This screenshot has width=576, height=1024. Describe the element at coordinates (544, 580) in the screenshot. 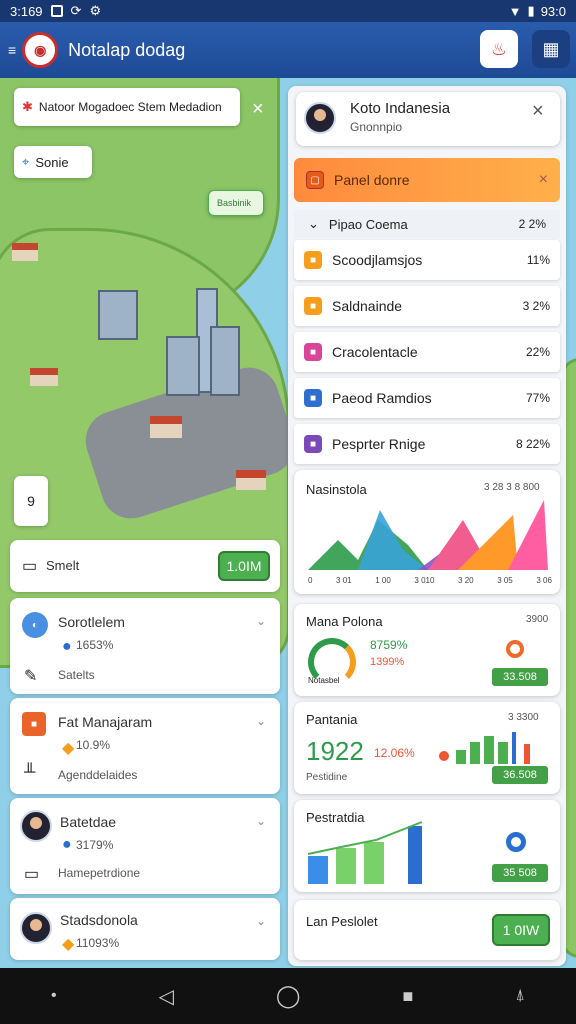

I see `axis-tick-label: 3 06` at that location.